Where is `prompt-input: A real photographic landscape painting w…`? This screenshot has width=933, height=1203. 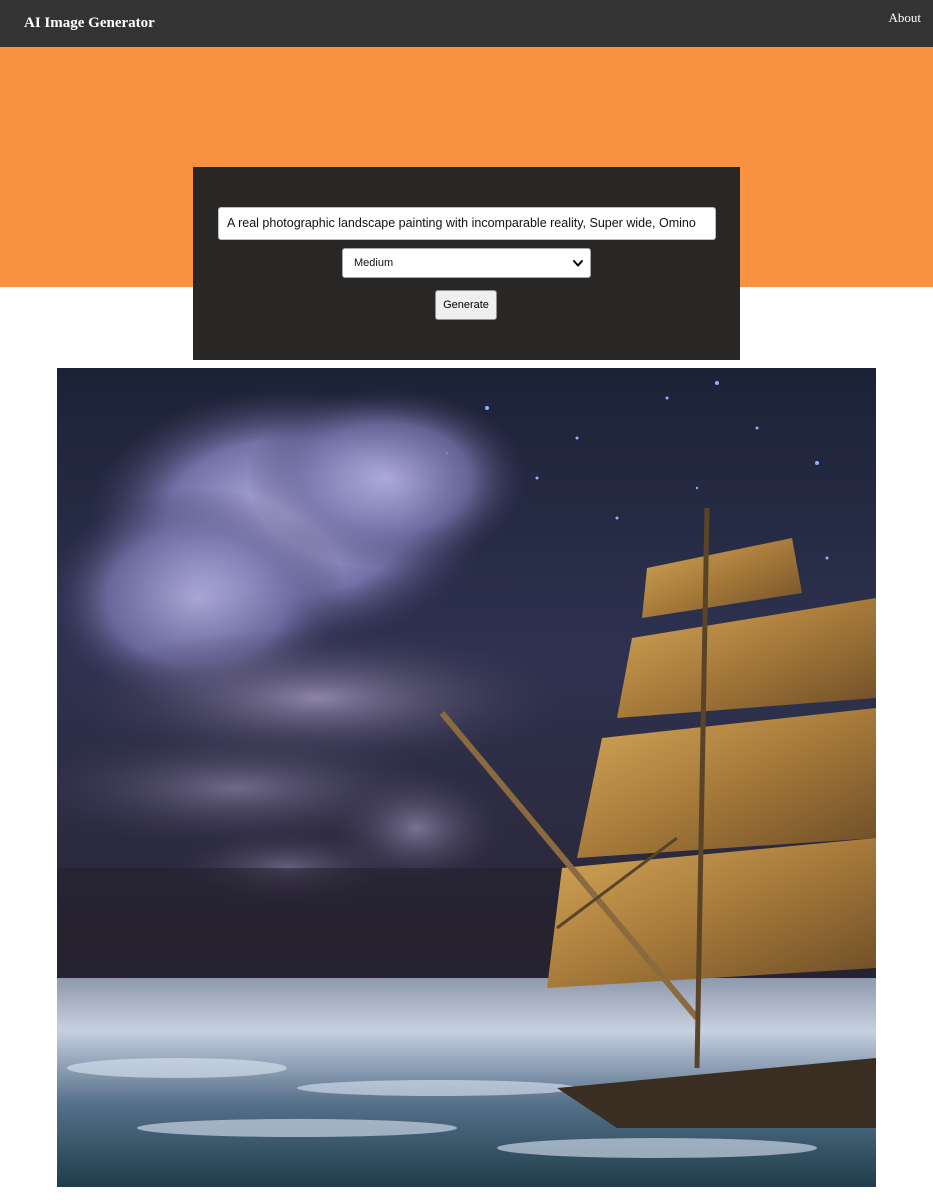
prompt-input: A real photographic landscape painting w… is located at coordinates (467, 223).